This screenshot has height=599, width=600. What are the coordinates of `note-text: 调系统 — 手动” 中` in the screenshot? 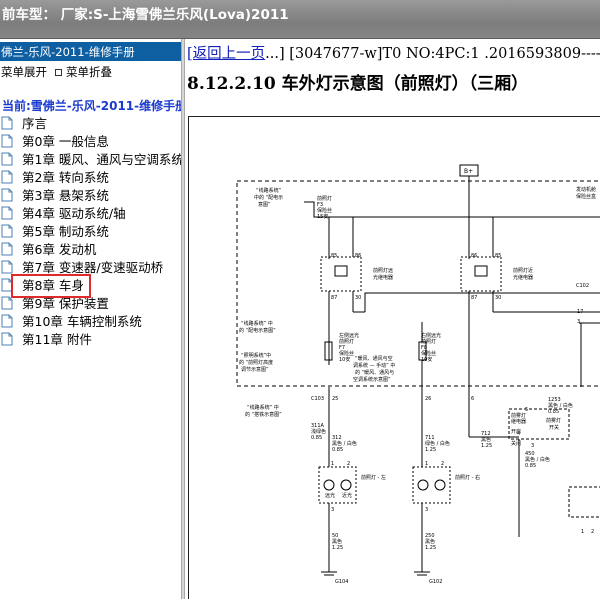 It's located at (374, 365).